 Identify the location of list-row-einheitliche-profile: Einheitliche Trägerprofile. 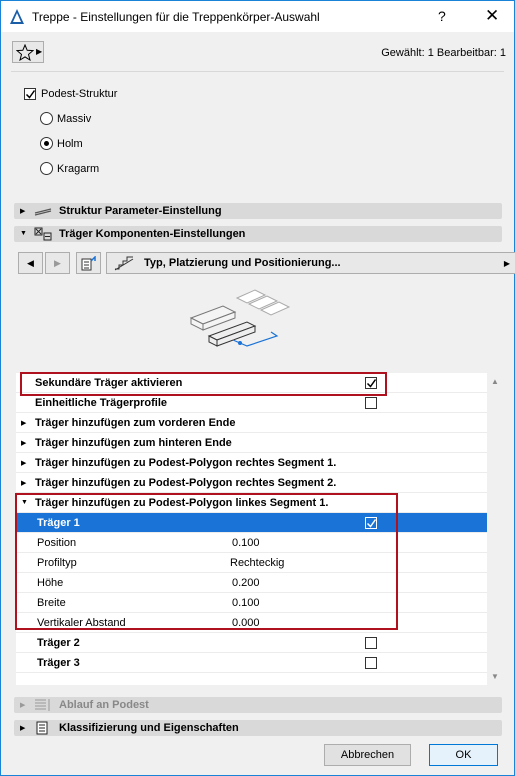
(251, 403).